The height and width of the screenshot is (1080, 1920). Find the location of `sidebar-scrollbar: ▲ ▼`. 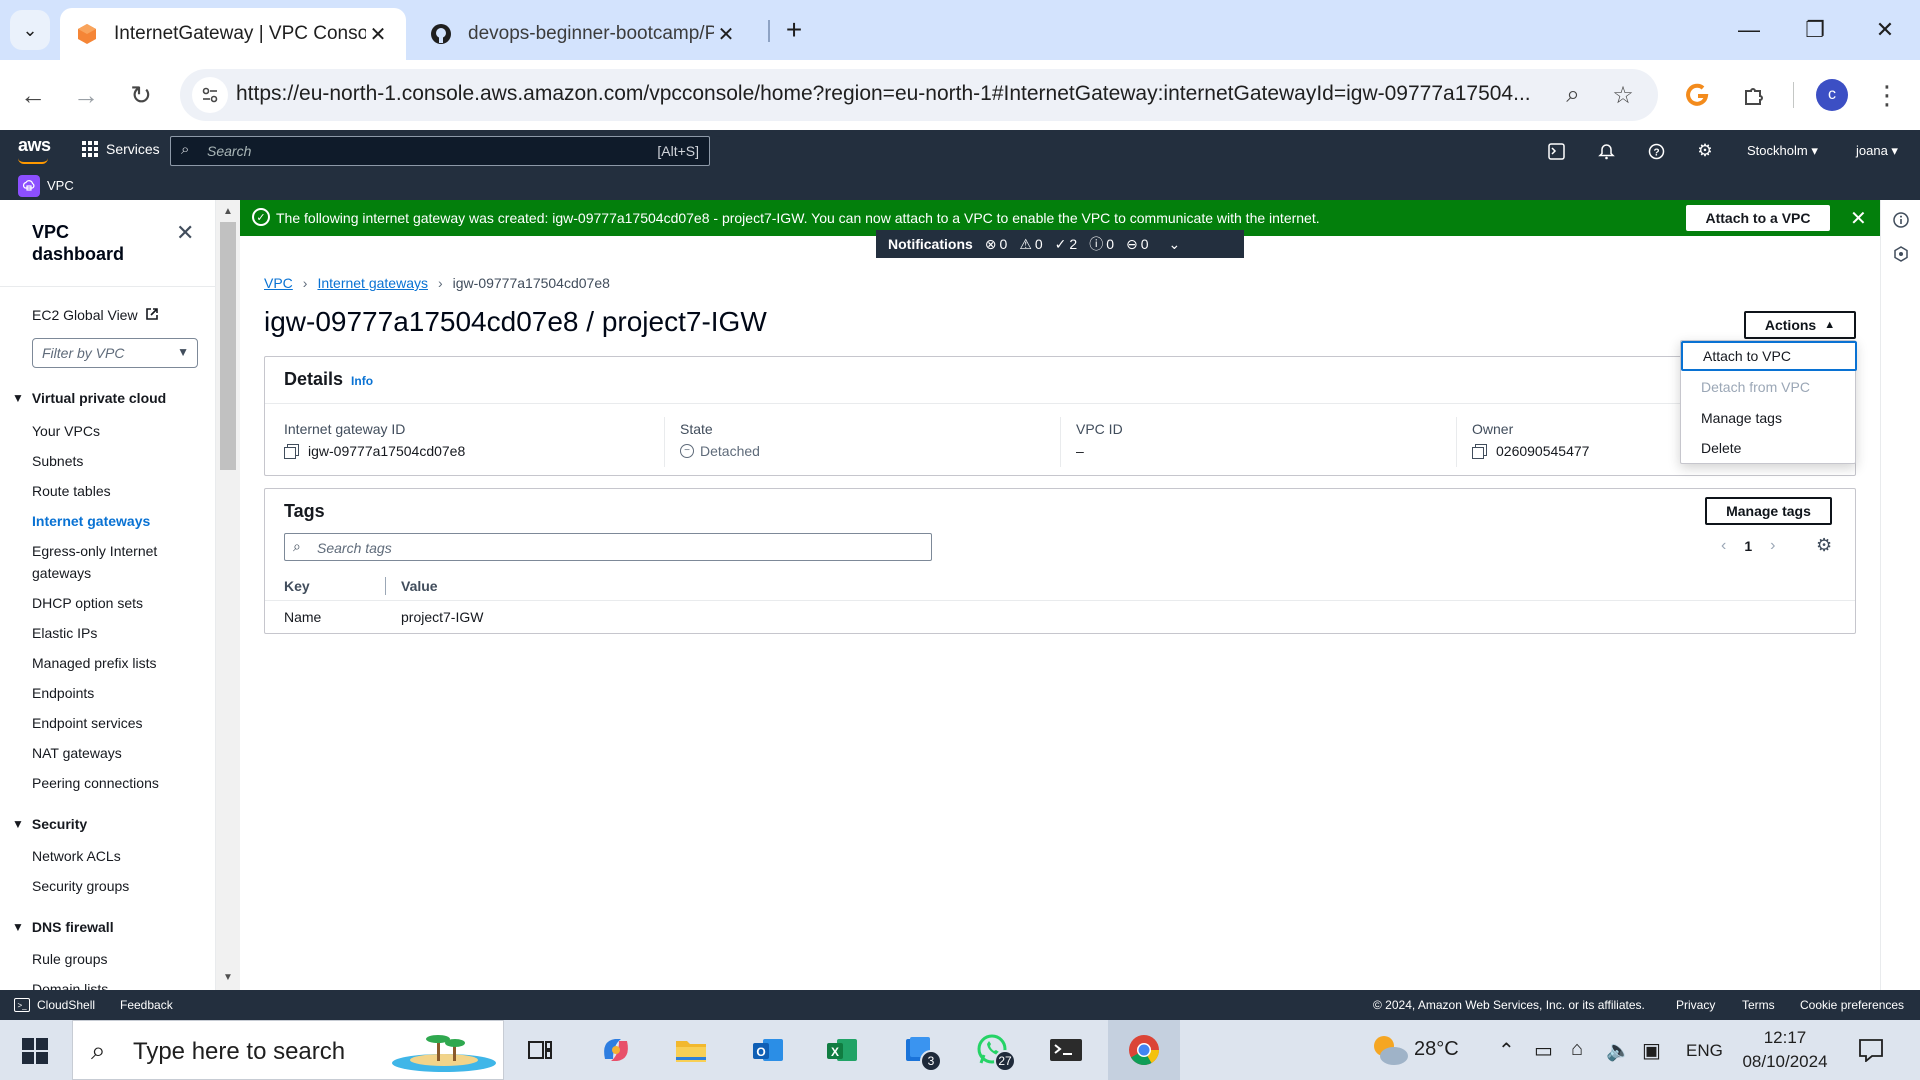

sidebar-scrollbar: ▲ ▼ is located at coordinates (228, 595).